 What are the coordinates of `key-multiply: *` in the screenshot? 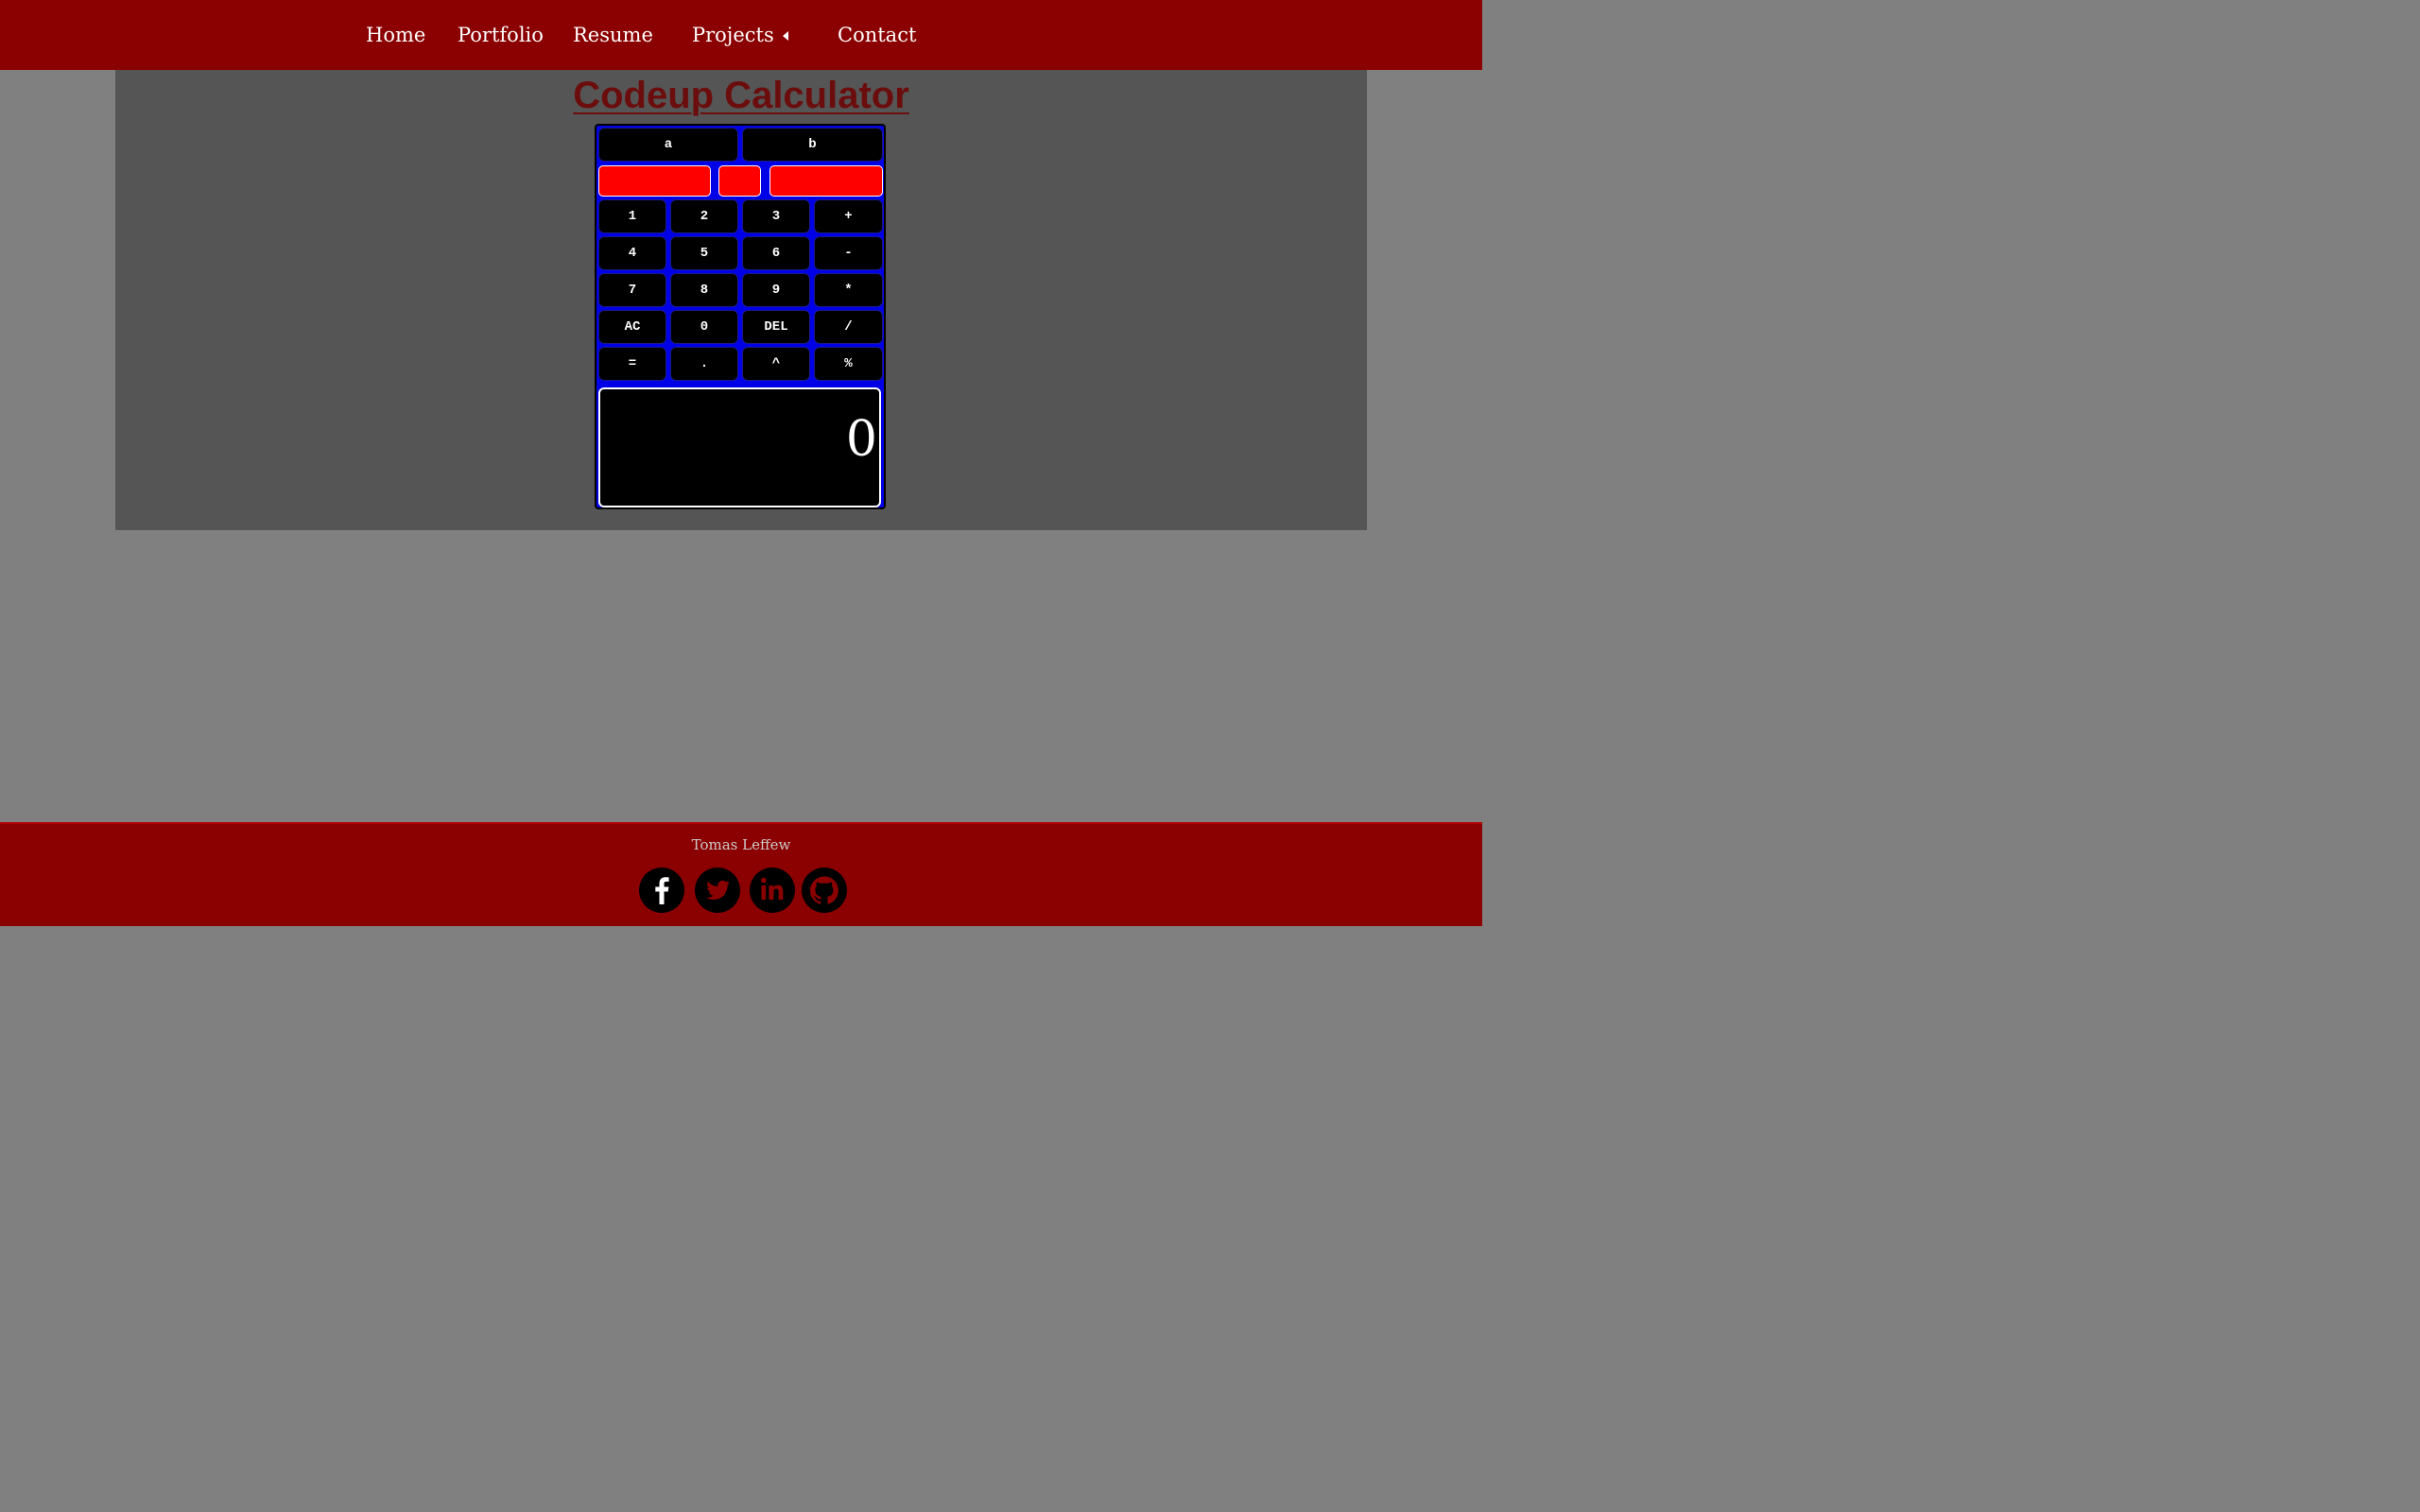 It's located at (849, 290).